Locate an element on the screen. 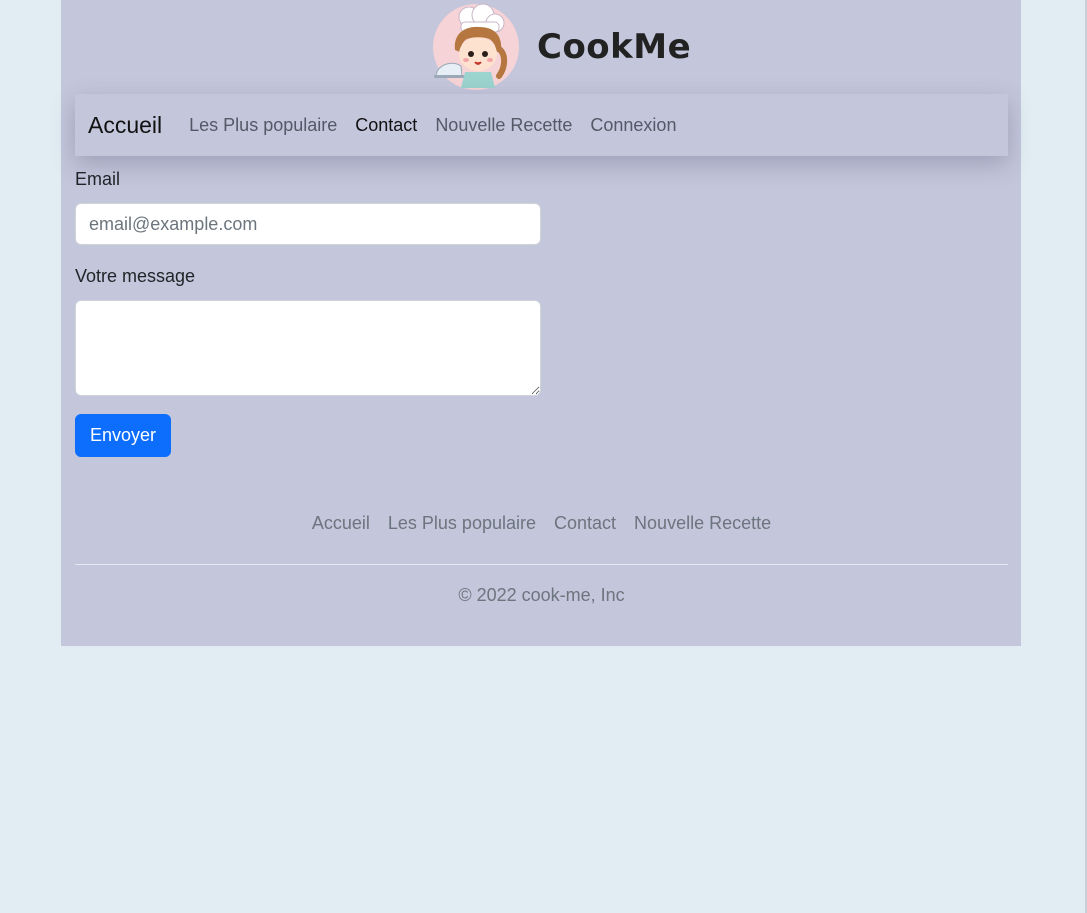 Image resolution: width=1087 pixels, height=913 pixels. message-textarea is located at coordinates (308, 348).